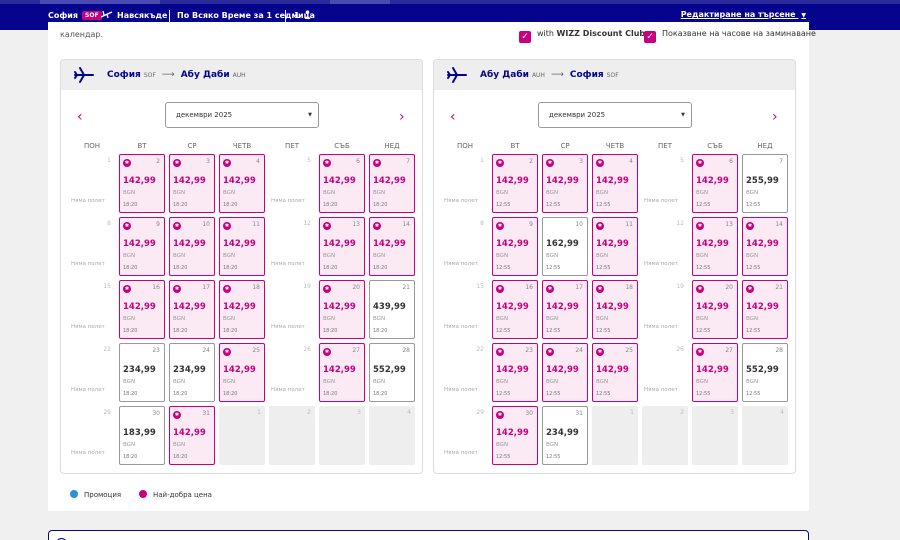  I want to click on day-number: 26, so click(307, 349).